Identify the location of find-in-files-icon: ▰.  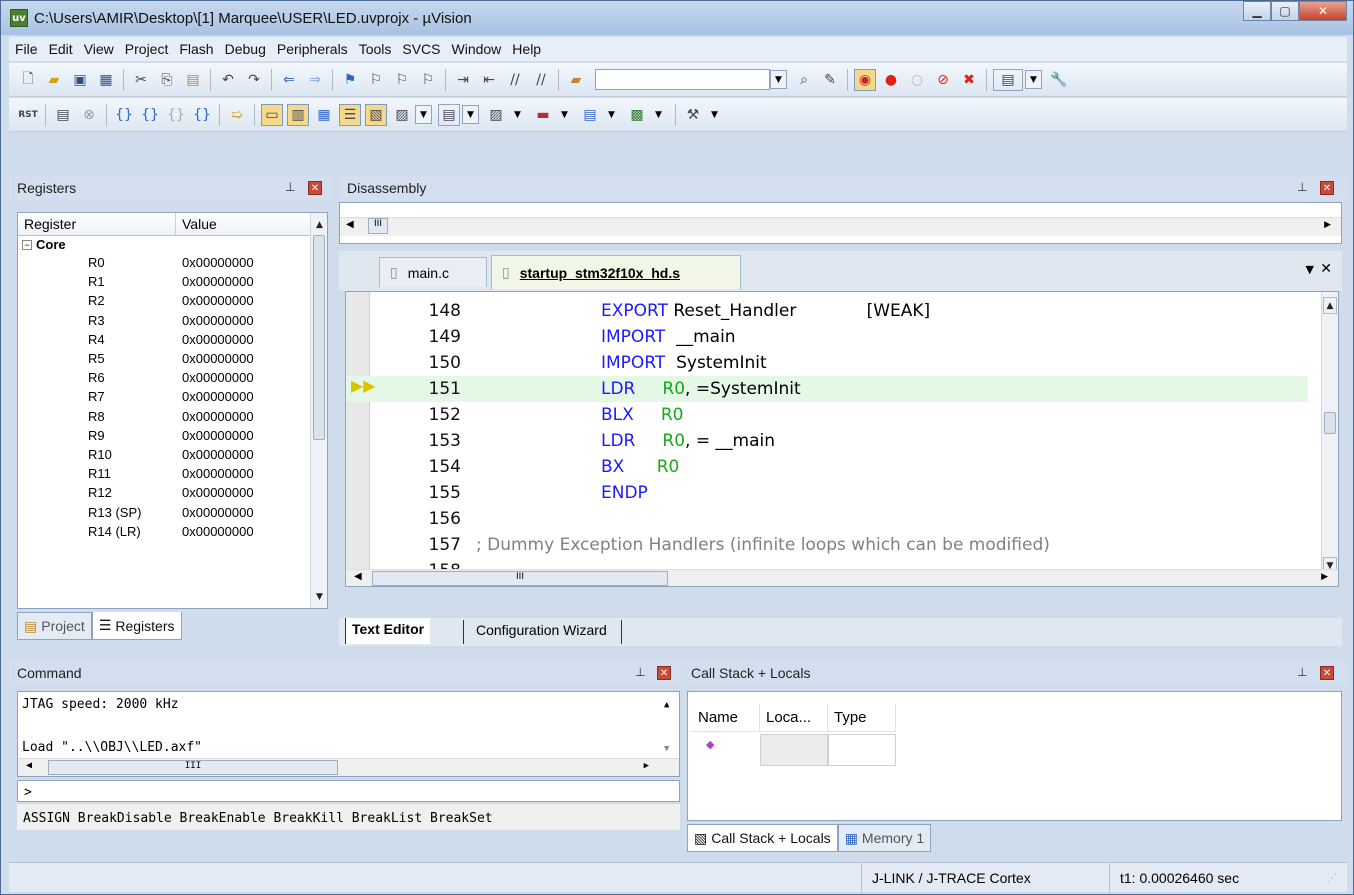
(576, 80).